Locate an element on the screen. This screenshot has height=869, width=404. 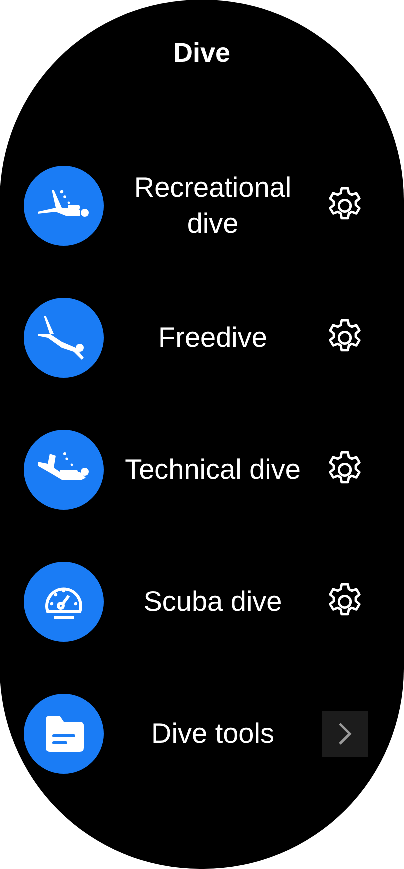
menu-item: Recreational dive is located at coordinates (213, 206).